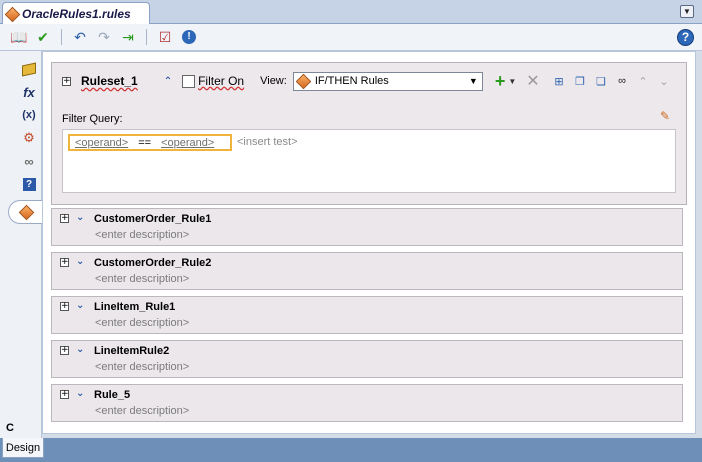  What do you see at coordinates (351, 37) in the screenshot?
I see `main-toolbar: 📖 ✔ ↶ ↷ ⇥ ☑ !` at bounding box center [351, 37].